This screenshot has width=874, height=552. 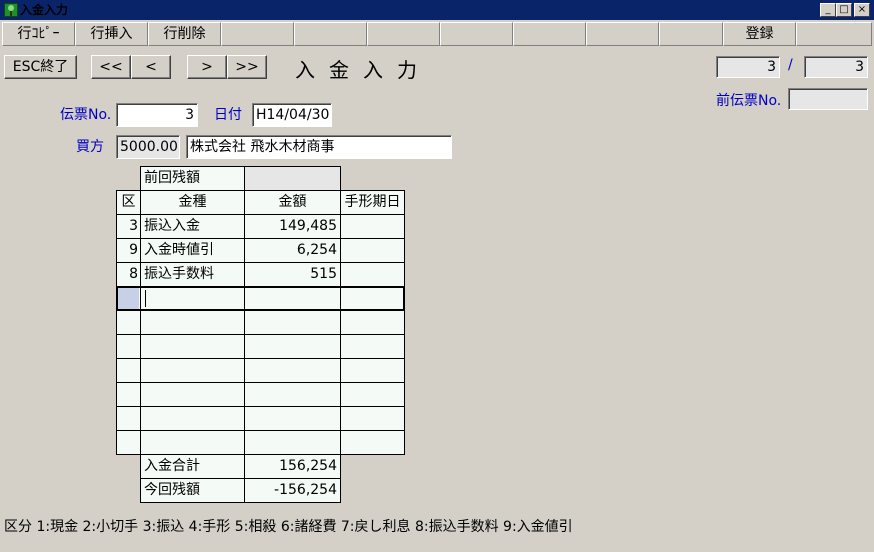 I want to click on form-title: 入金入力, so click(x=363, y=70).